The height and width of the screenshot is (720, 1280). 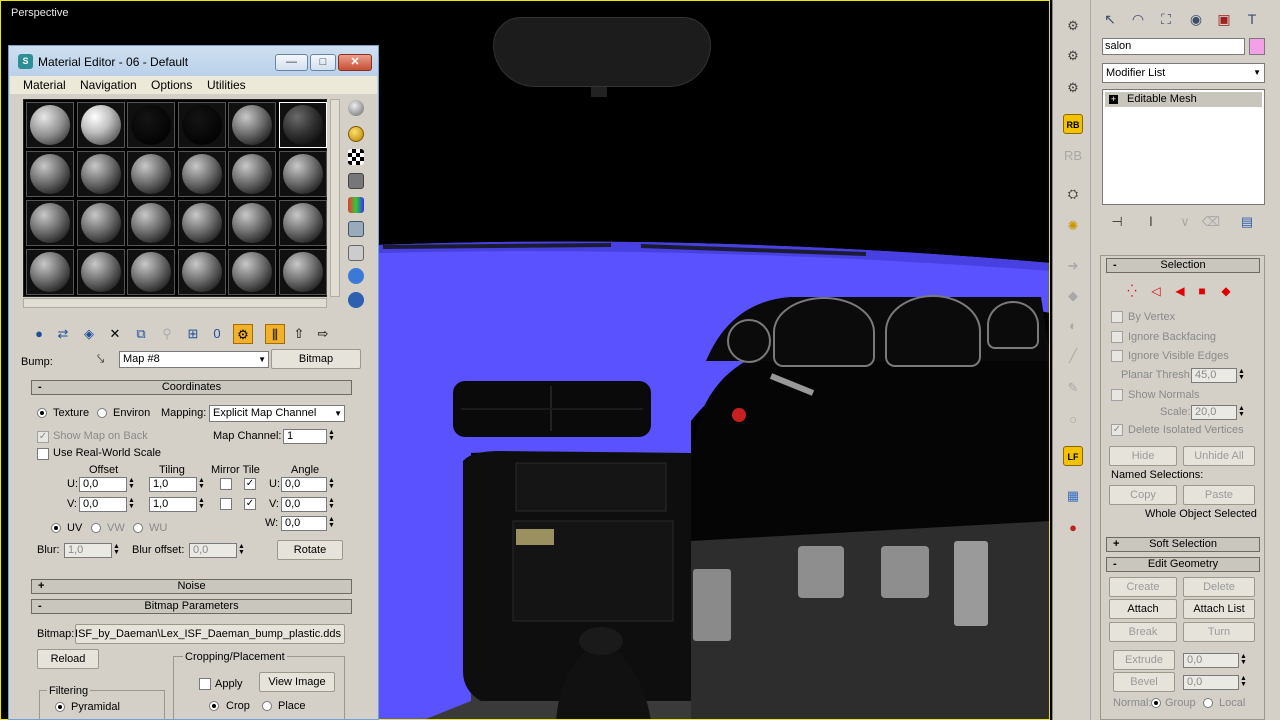 I want to click on rotate-button: Rotate, so click(x=310, y=550).